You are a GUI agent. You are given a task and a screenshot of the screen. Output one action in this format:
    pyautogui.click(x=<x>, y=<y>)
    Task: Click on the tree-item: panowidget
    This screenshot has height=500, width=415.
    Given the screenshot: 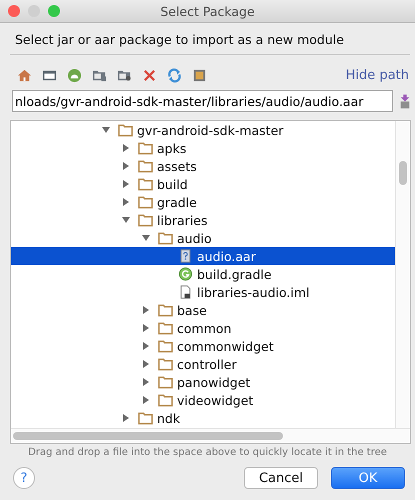 What is the action you would take?
    pyautogui.click(x=203, y=382)
    